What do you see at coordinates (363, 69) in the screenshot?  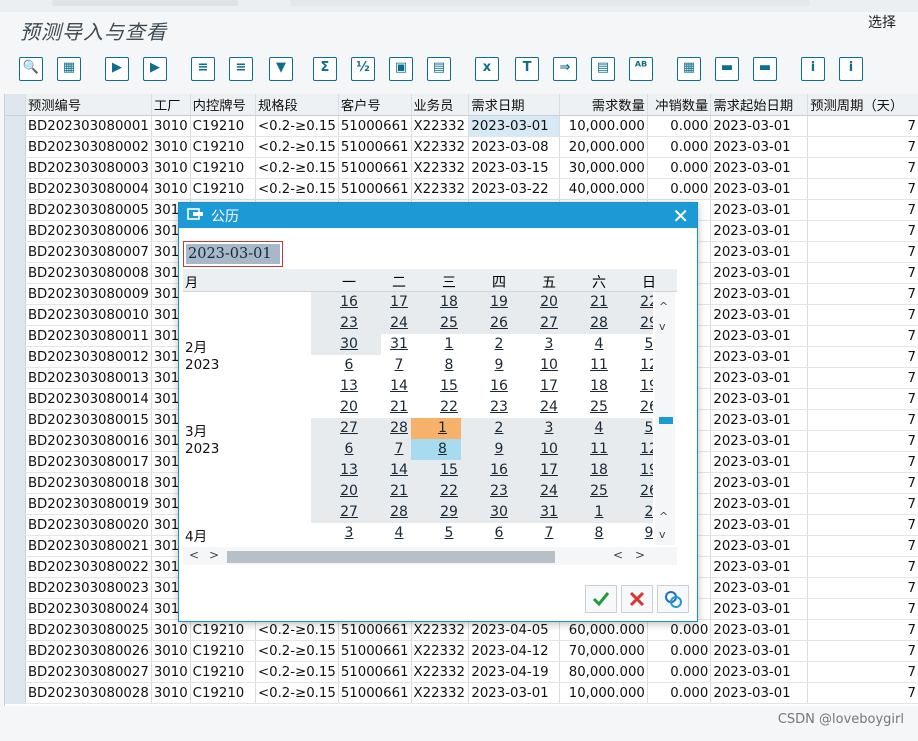 I see `subtotal-button: ½` at bounding box center [363, 69].